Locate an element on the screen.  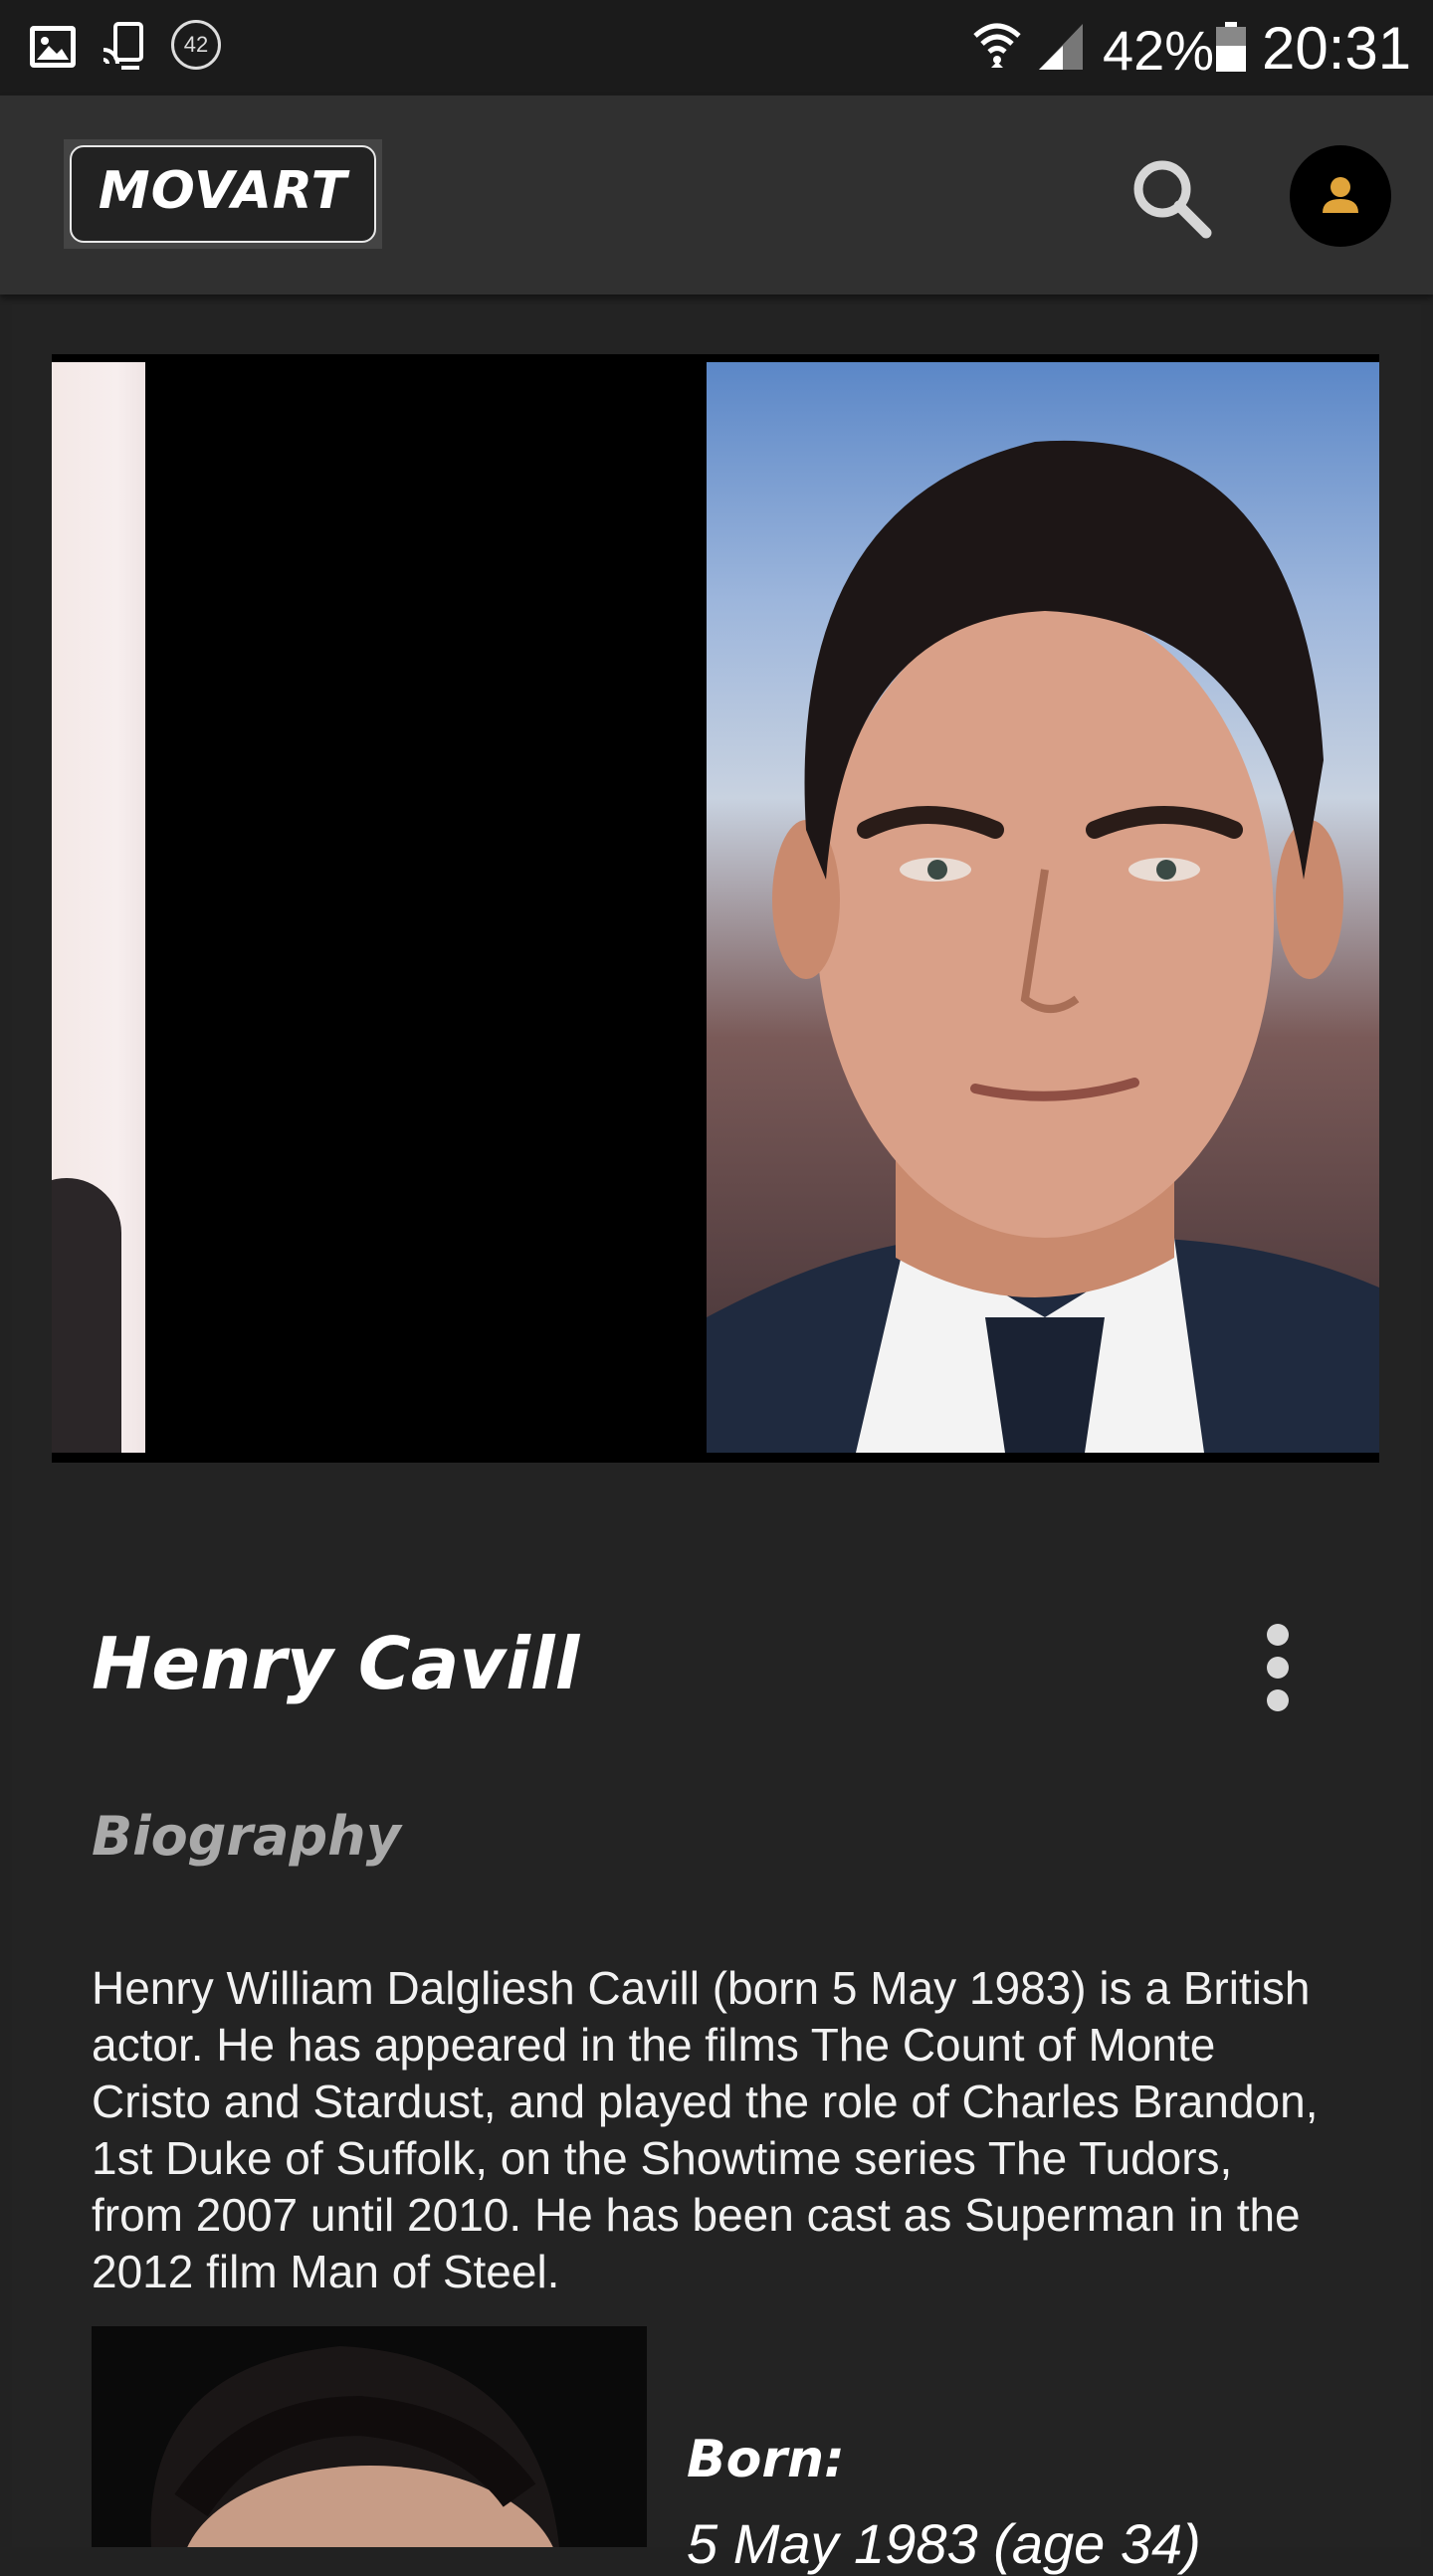
image-icon is located at coordinates (53, 47).